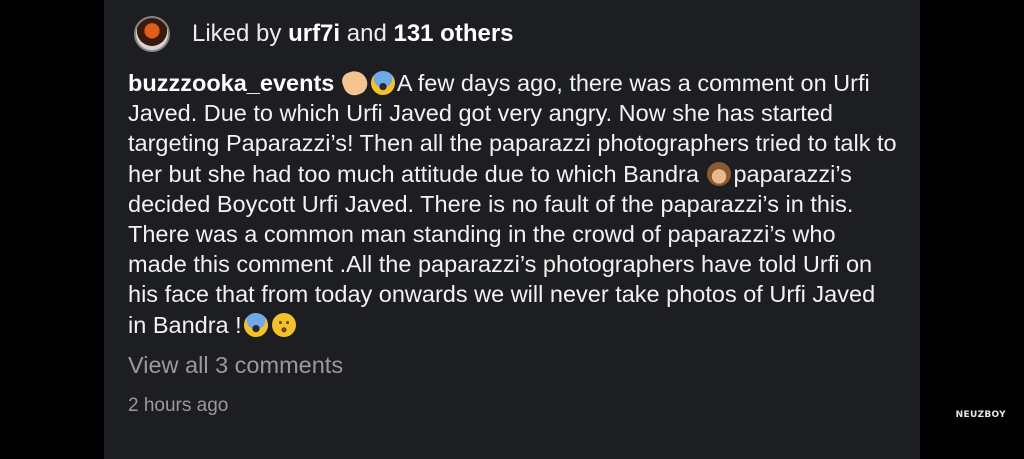  What do you see at coordinates (152, 34) in the screenshot?
I see `liker-avatar` at bounding box center [152, 34].